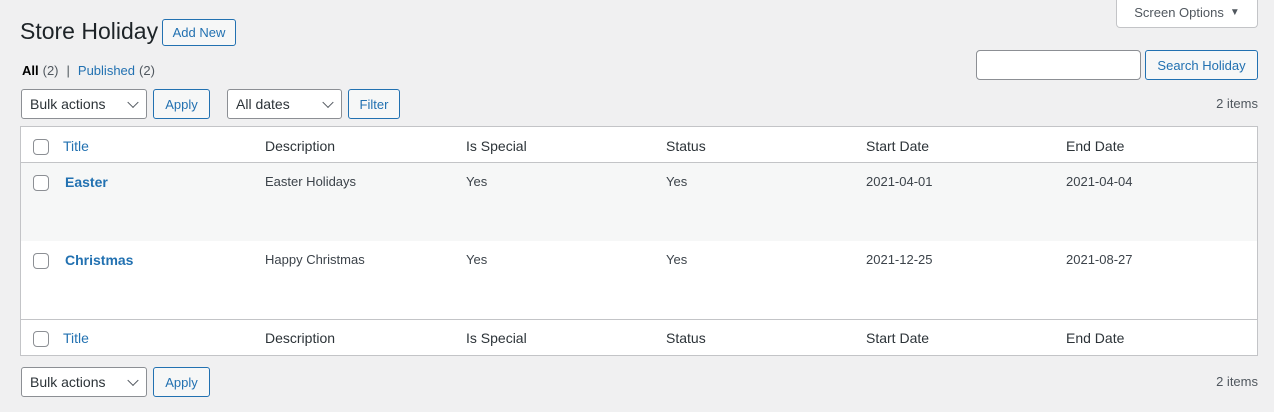 This screenshot has height=412, width=1274. What do you see at coordinates (1058, 65) in the screenshot?
I see `search-input` at bounding box center [1058, 65].